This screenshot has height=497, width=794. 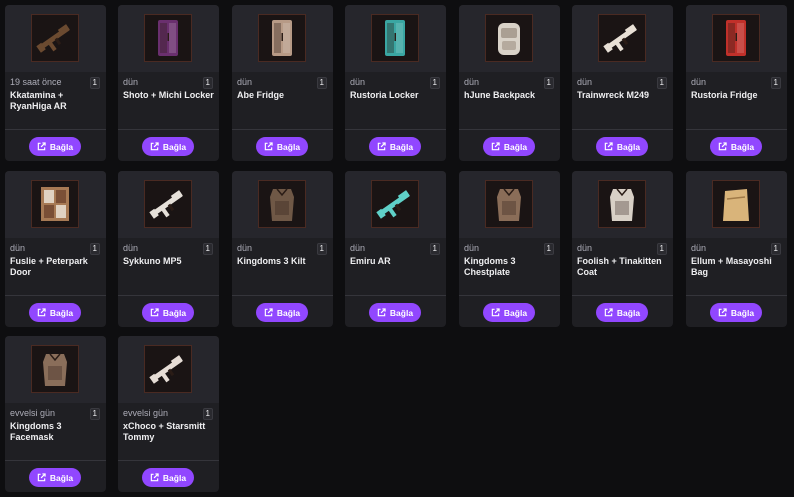 I want to click on facemask-icon, so click(x=55, y=369).